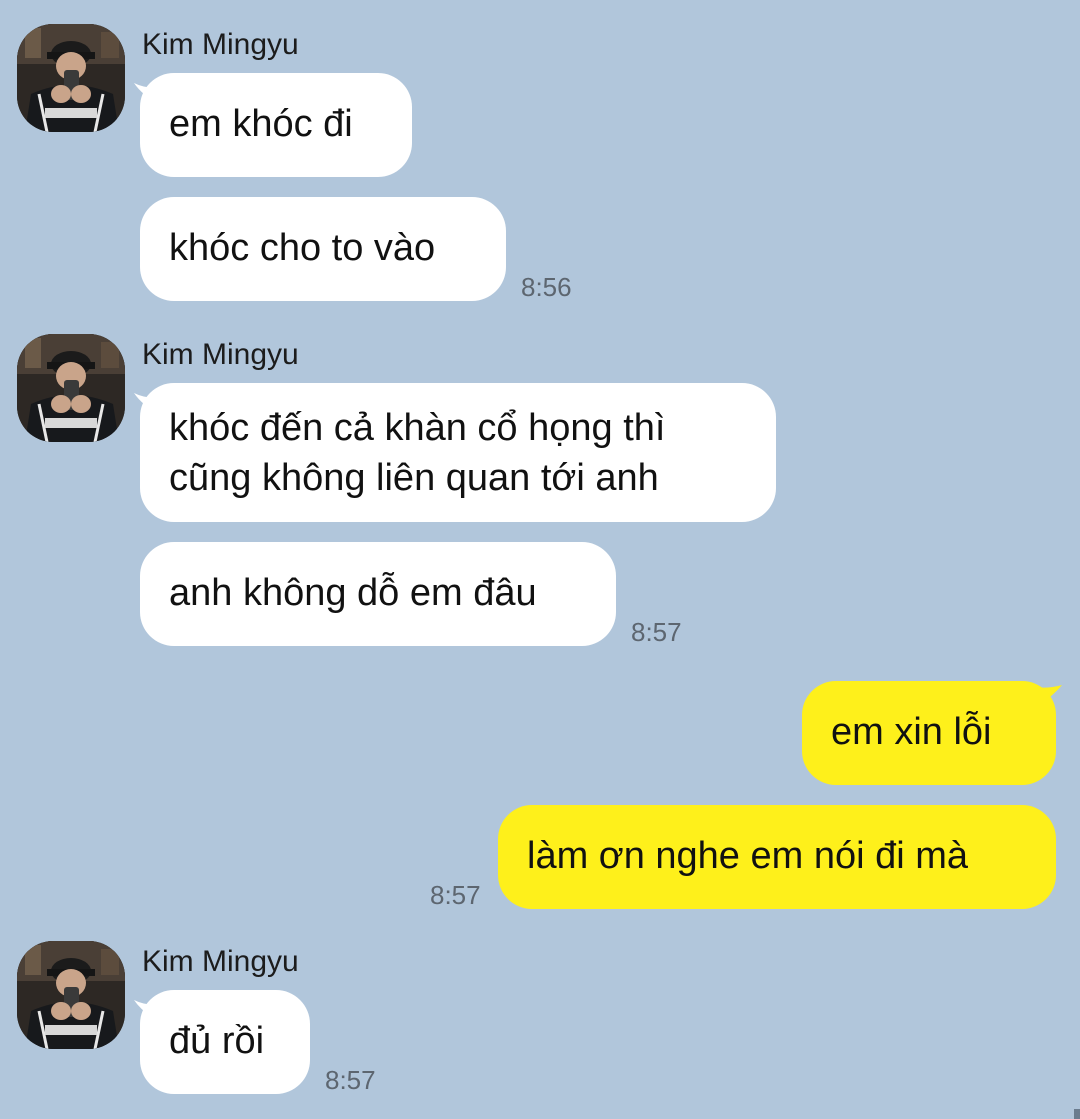 The height and width of the screenshot is (1119, 1080). Describe the element at coordinates (414, 478) in the screenshot. I see `message-text-line: cũng không liên quan tới anh` at that location.